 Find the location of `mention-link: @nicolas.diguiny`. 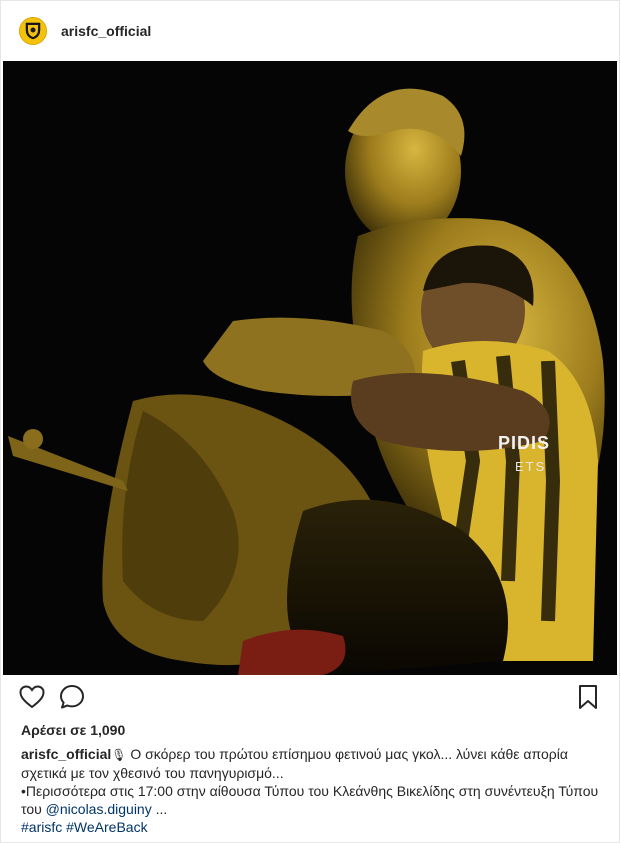

mention-link: @nicolas.diguiny is located at coordinates (99, 809).